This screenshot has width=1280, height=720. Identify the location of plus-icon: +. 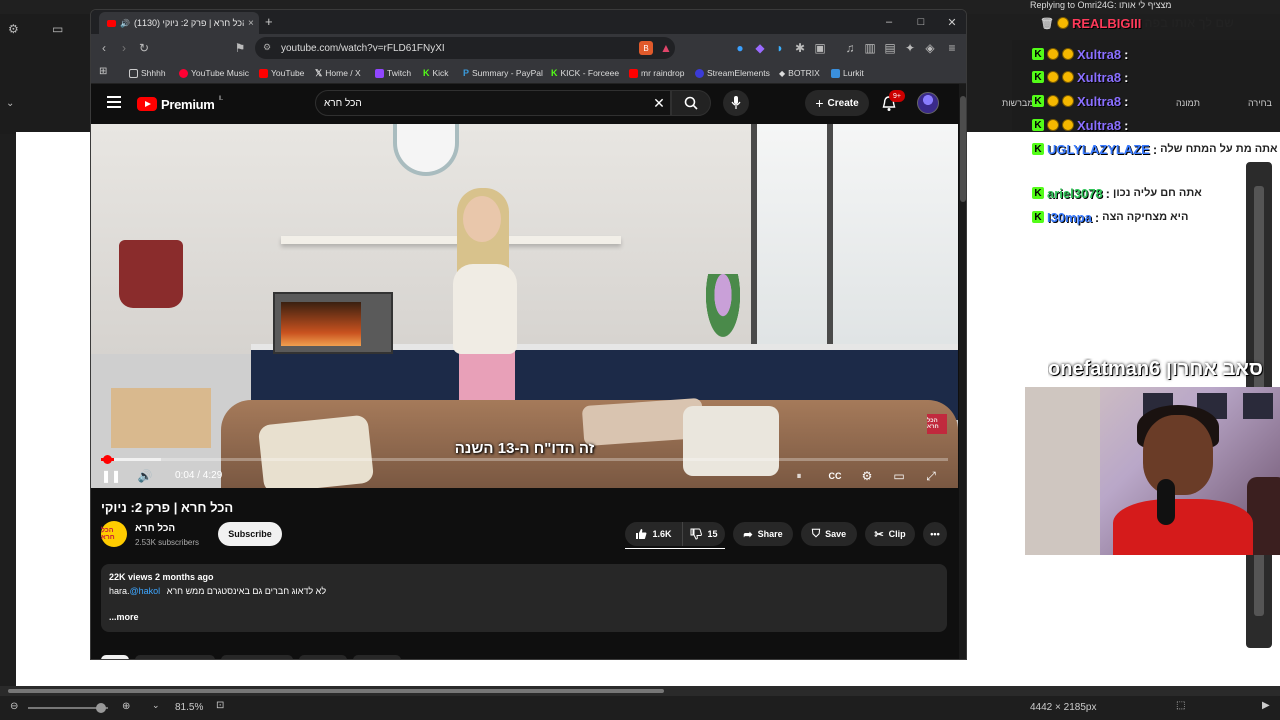
(819, 103).